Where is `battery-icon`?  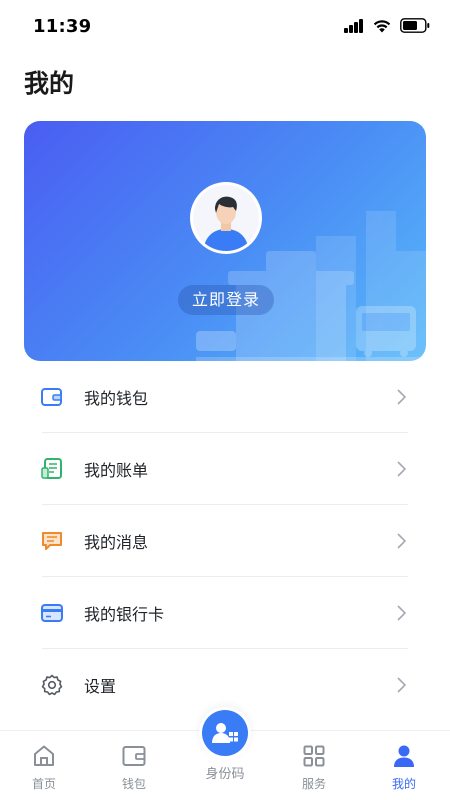
battery-icon is located at coordinates (415, 25).